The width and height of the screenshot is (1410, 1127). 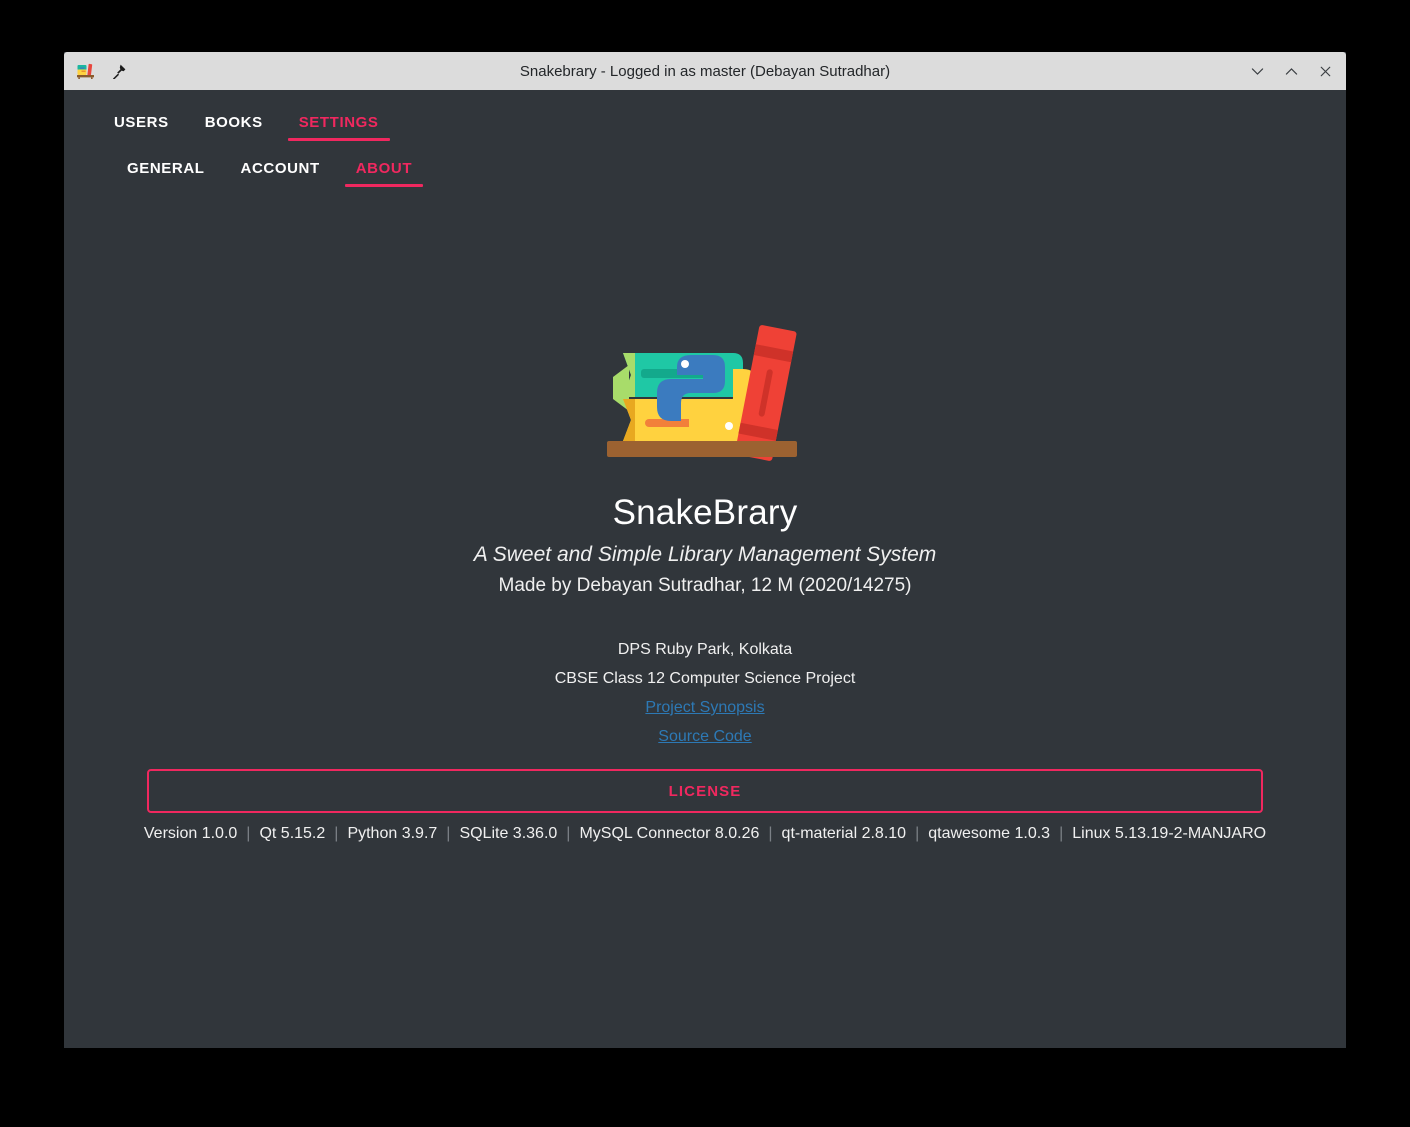 What do you see at coordinates (233, 122) in the screenshot?
I see `tab-books-label: BOOKS` at bounding box center [233, 122].